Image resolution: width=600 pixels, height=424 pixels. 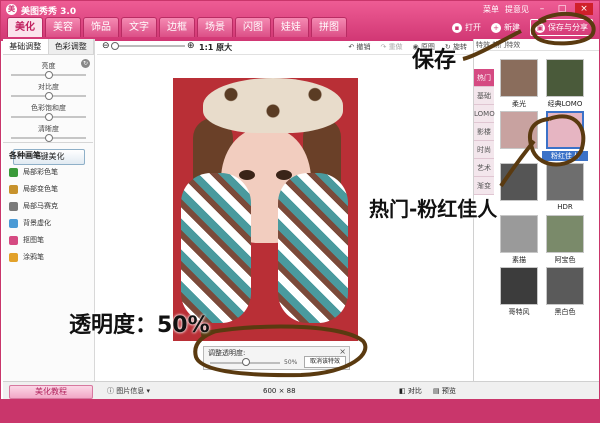 What do you see at coordinates (51, 392) in the screenshot?
I see `beautify-tutorial-button: 美化教程` at bounding box center [51, 392].